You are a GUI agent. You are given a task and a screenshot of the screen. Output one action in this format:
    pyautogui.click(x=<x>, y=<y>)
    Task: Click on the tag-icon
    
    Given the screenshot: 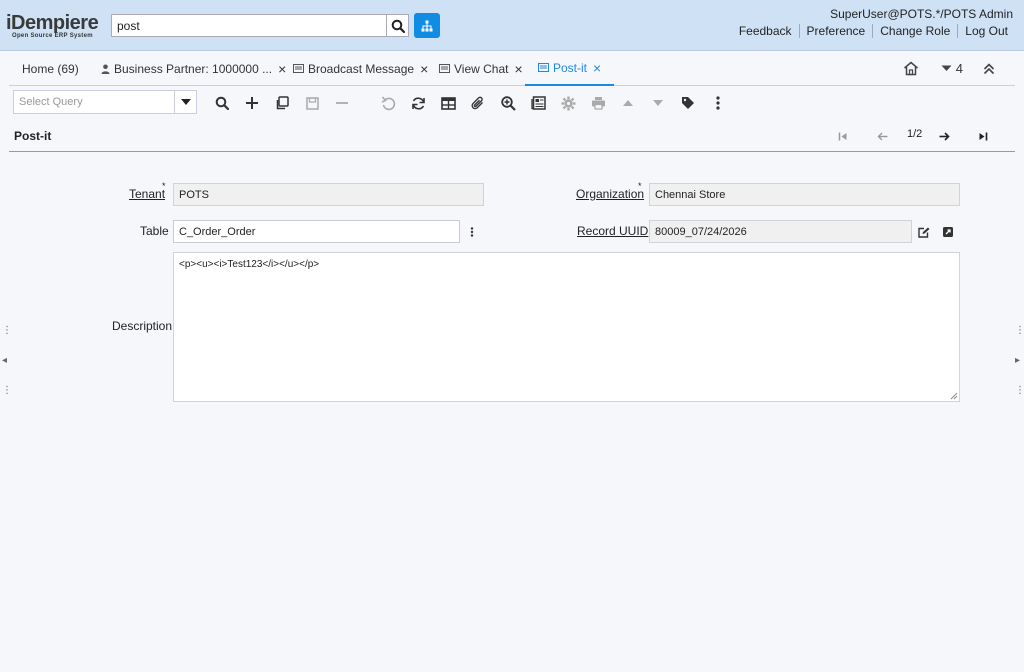 What is the action you would take?
    pyautogui.click(x=688, y=103)
    